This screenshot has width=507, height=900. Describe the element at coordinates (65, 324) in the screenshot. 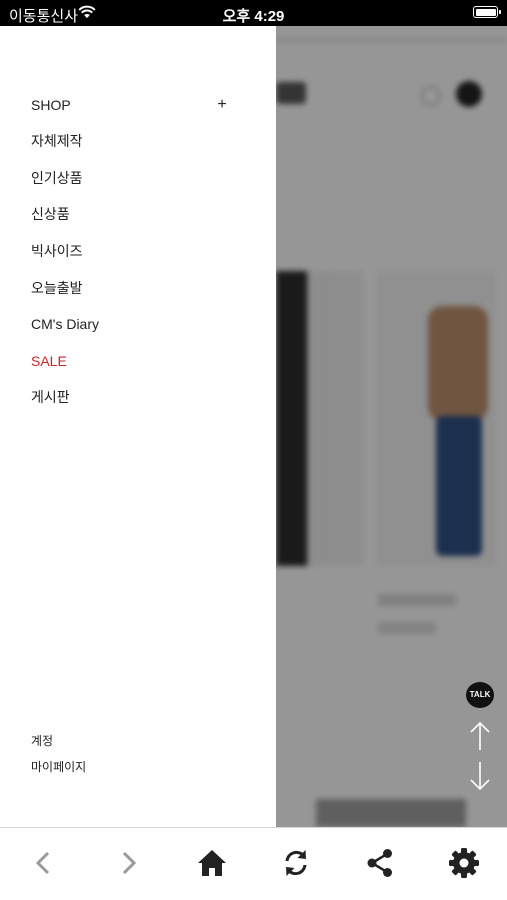

I see `menu-item-diary: CM's Diary` at that location.